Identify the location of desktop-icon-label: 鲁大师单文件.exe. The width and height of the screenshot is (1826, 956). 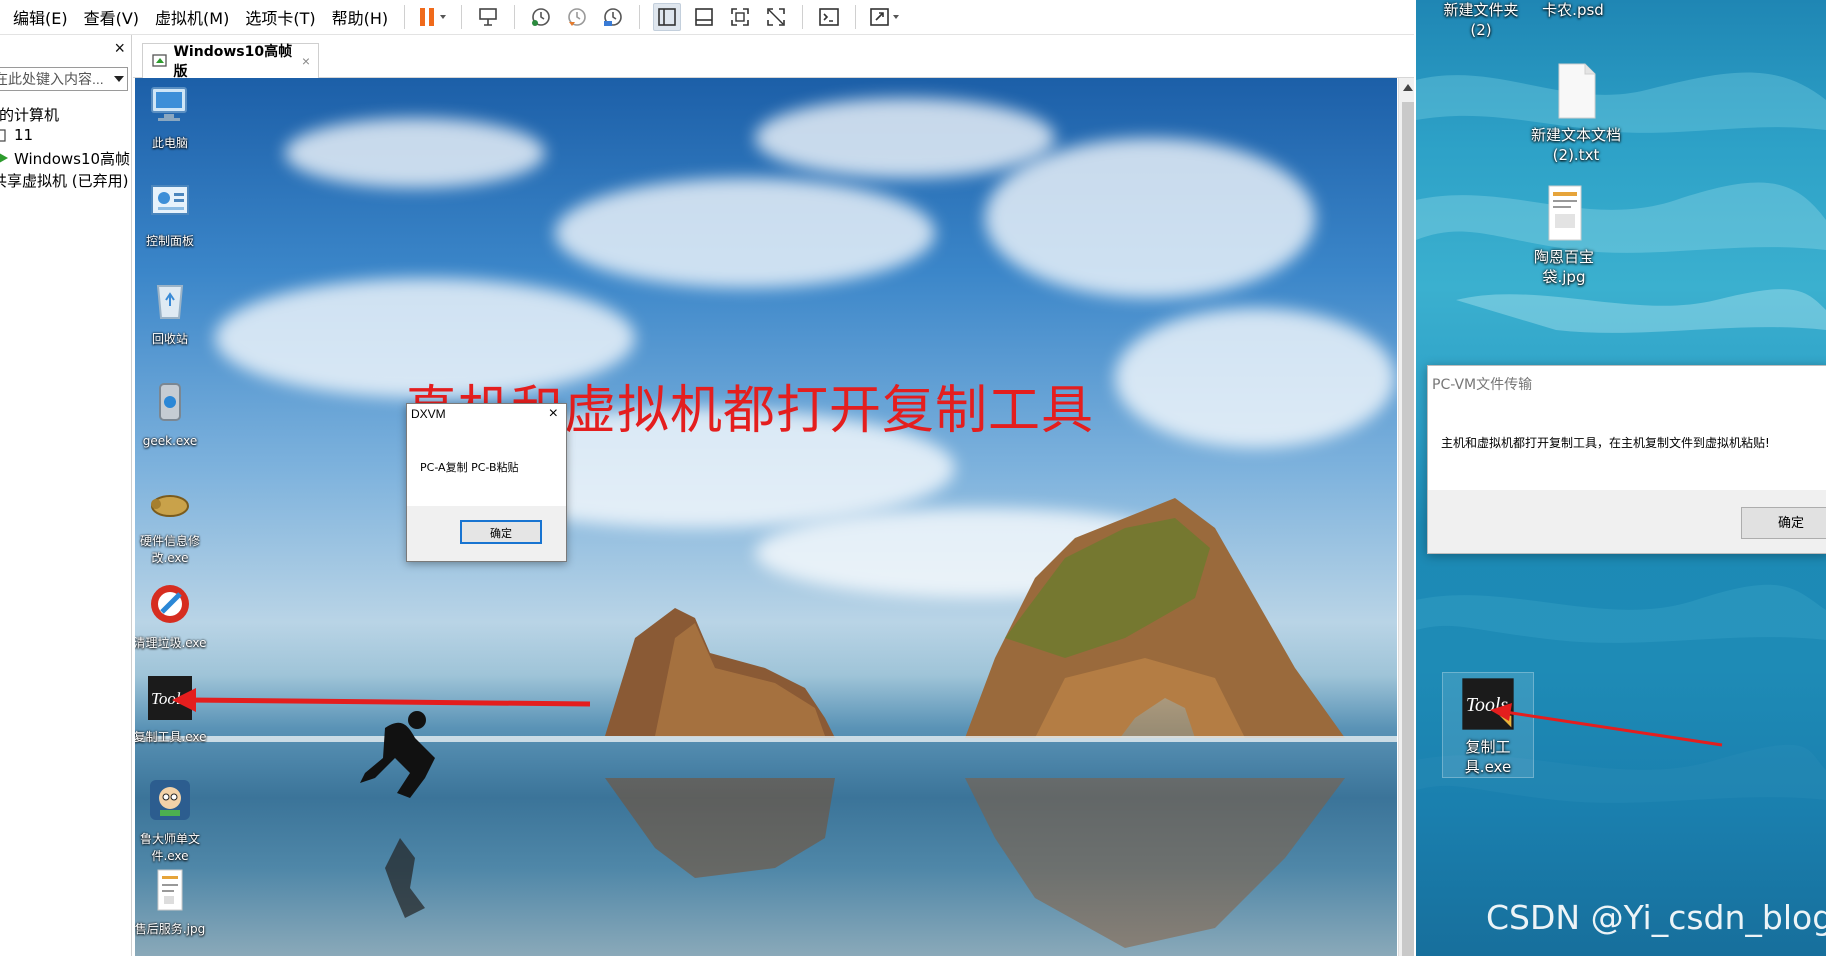
(169, 847).